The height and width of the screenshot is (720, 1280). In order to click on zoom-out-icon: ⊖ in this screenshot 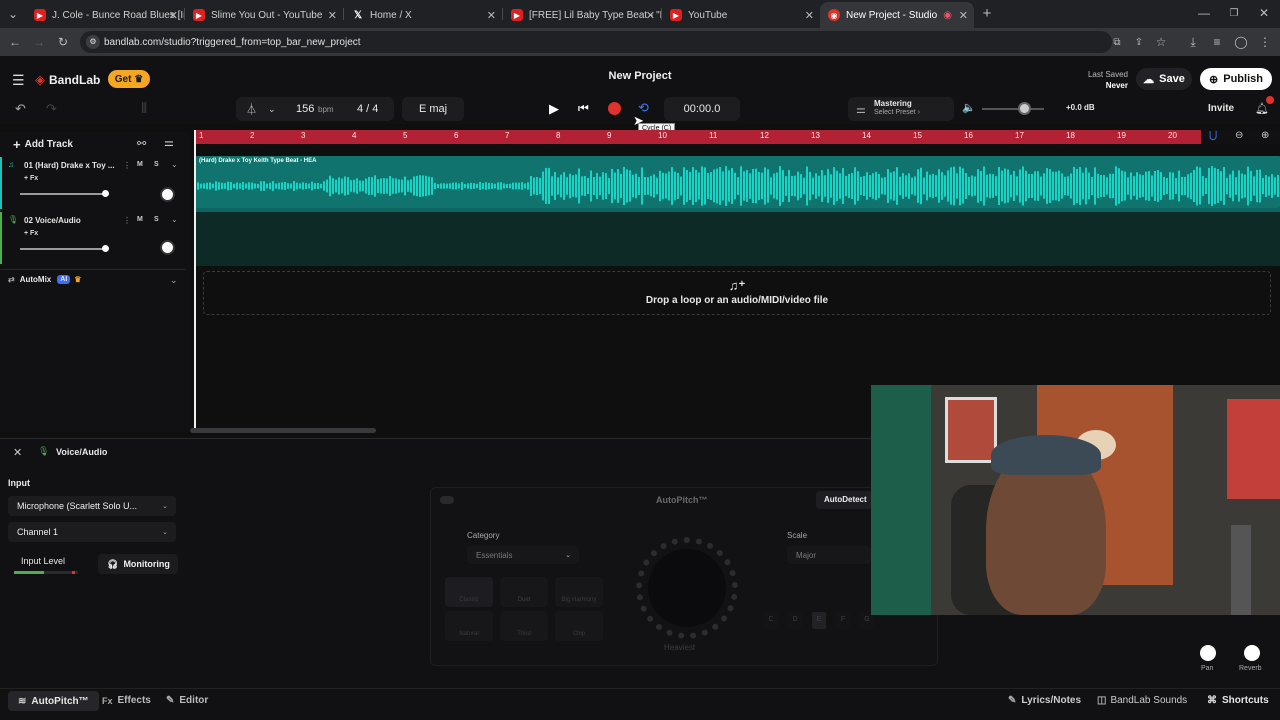, I will do `click(1239, 135)`.